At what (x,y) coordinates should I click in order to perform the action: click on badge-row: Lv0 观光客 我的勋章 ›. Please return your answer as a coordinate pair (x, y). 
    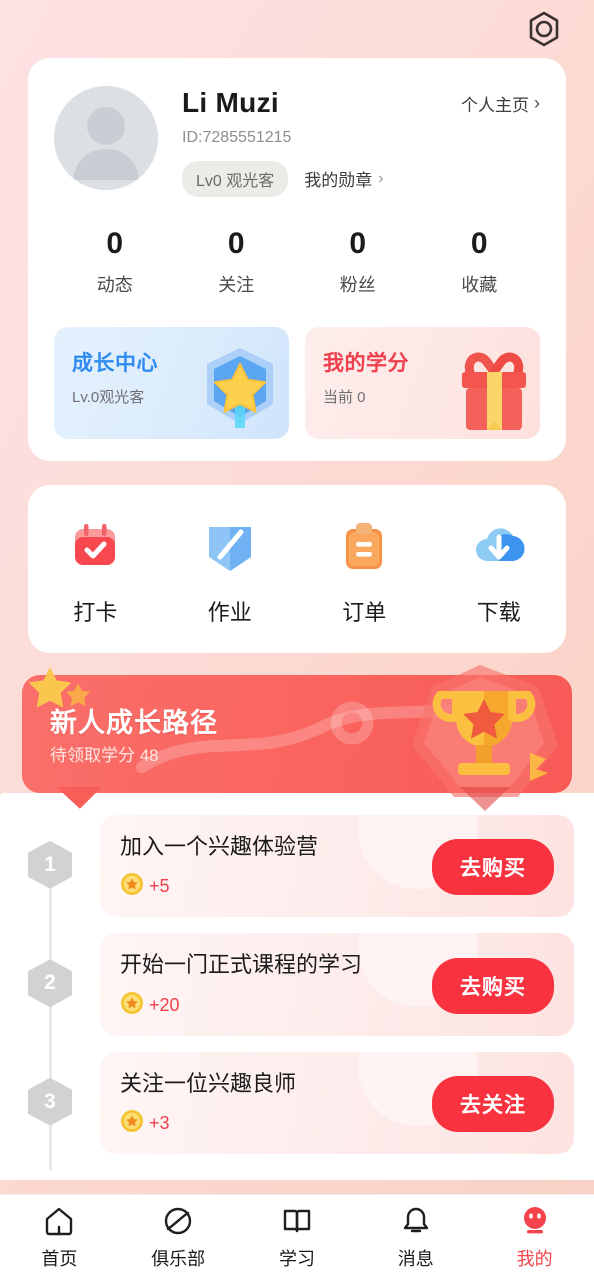
    Looking at the image, I should click on (361, 178).